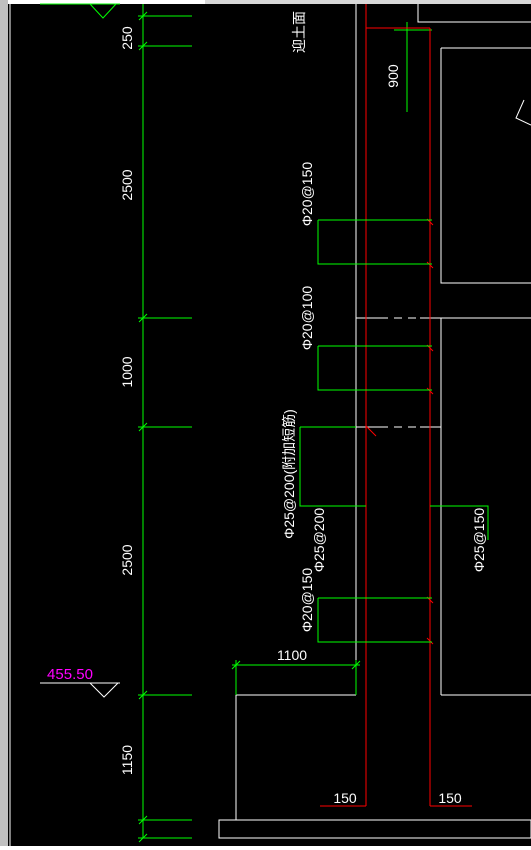  I want to click on left-panel-edge, so click(4, 423).